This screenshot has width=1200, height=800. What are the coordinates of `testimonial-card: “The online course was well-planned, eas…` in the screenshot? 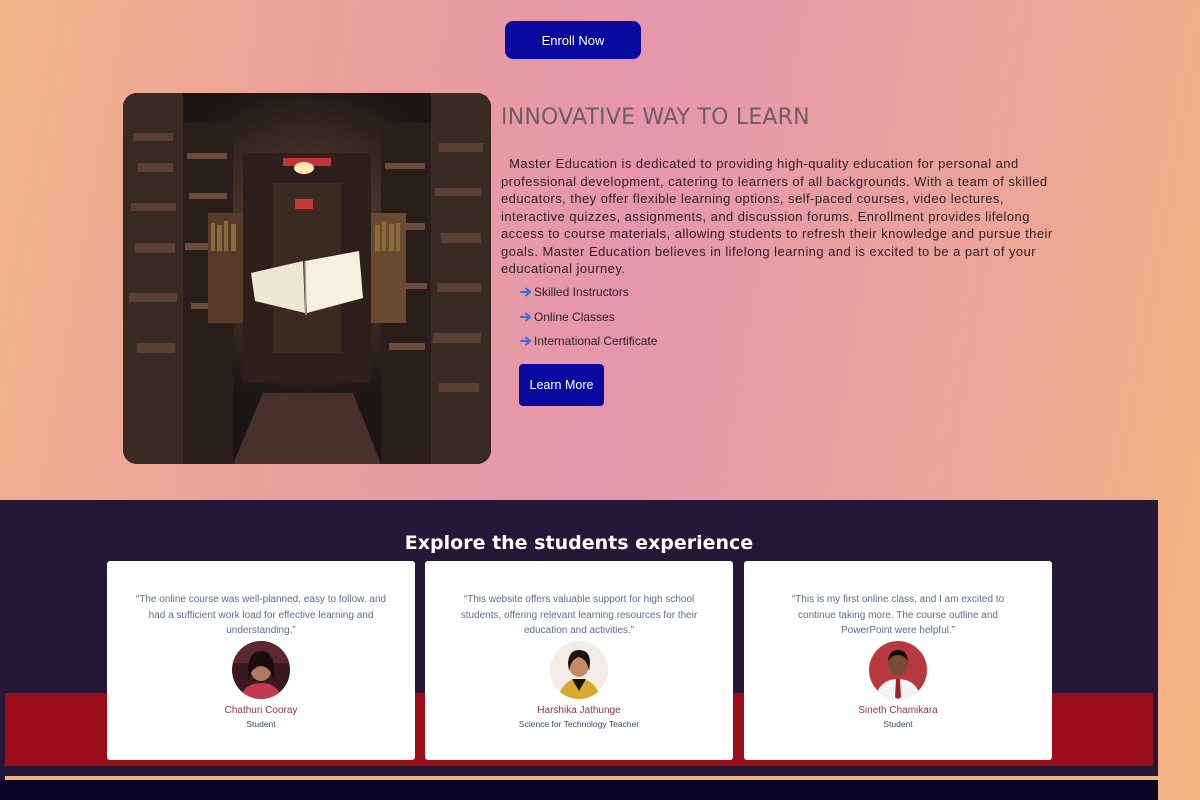 It's located at (261, 660).